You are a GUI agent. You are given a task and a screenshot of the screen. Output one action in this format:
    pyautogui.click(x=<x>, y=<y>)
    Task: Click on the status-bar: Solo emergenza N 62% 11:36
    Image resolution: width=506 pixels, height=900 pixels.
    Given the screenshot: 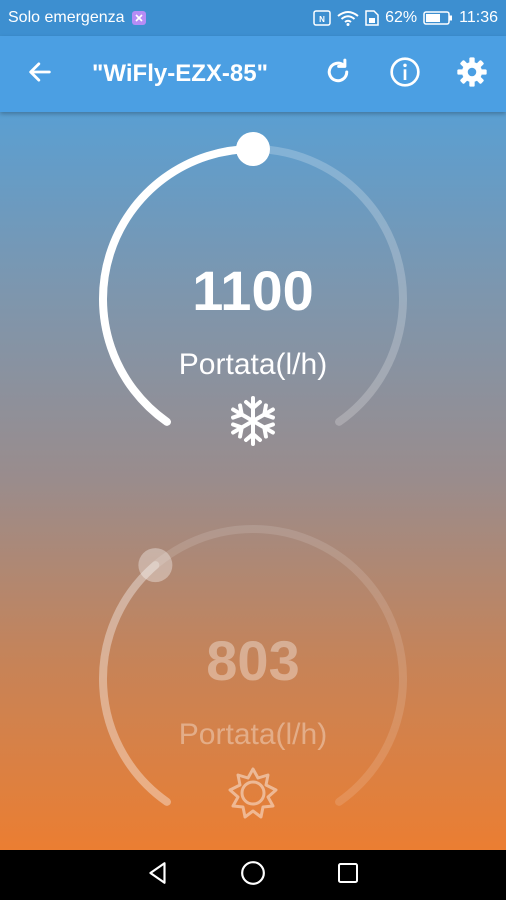 What is the action you would take?
    pyautogui.click(x=253, y=18)
    